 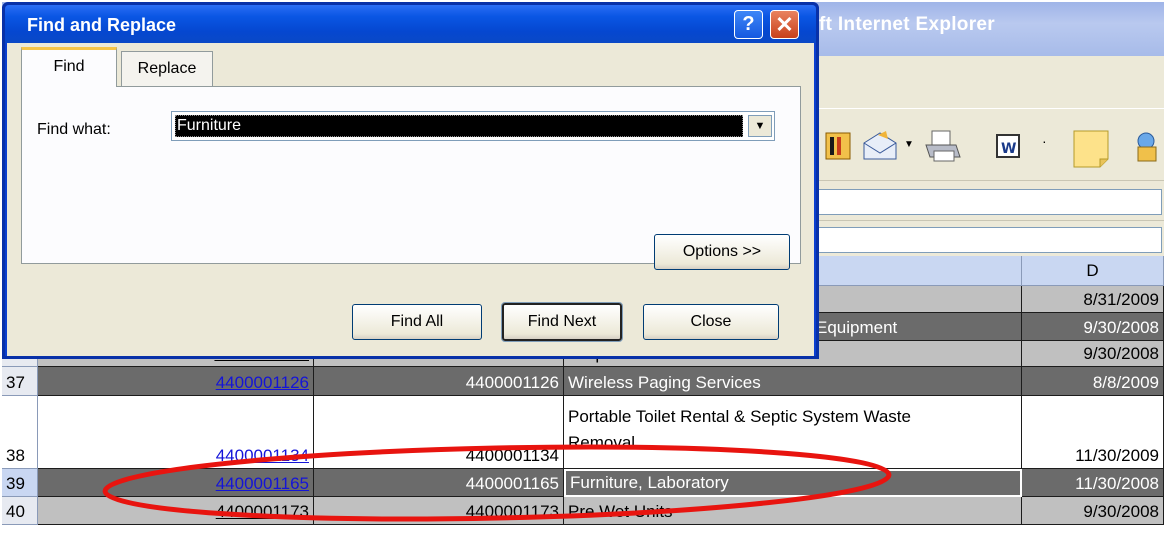 I want to click on row-number: 39, so click(x=20, y=483).